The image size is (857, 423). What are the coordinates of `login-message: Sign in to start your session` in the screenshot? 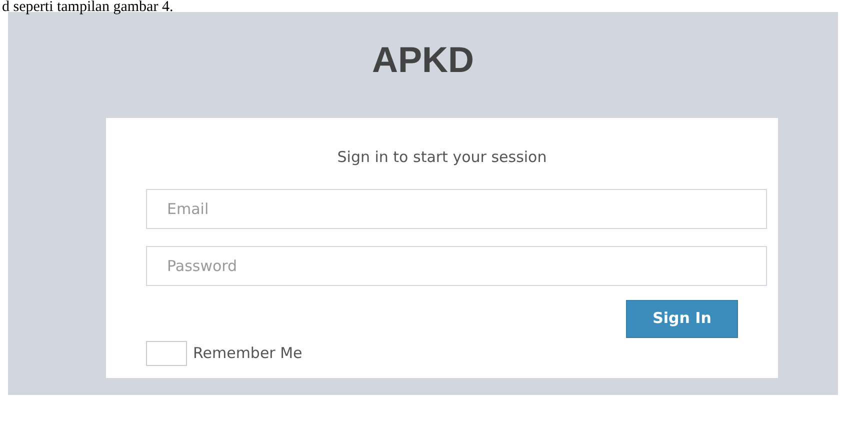 It's located at (442, 157).